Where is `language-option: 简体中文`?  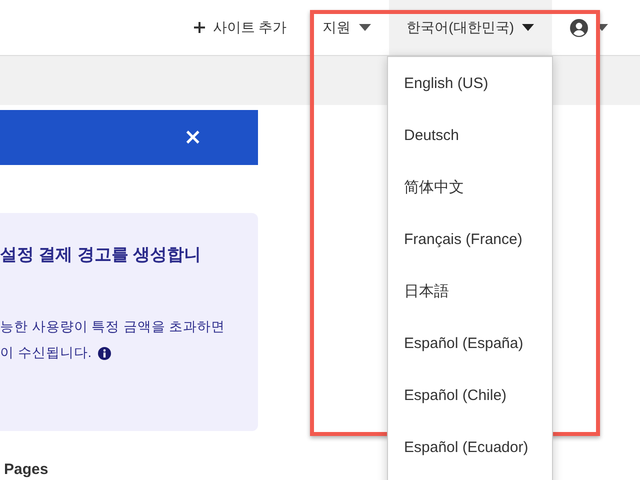 language-option: 简体中文 is located at coordinates (470, 187).